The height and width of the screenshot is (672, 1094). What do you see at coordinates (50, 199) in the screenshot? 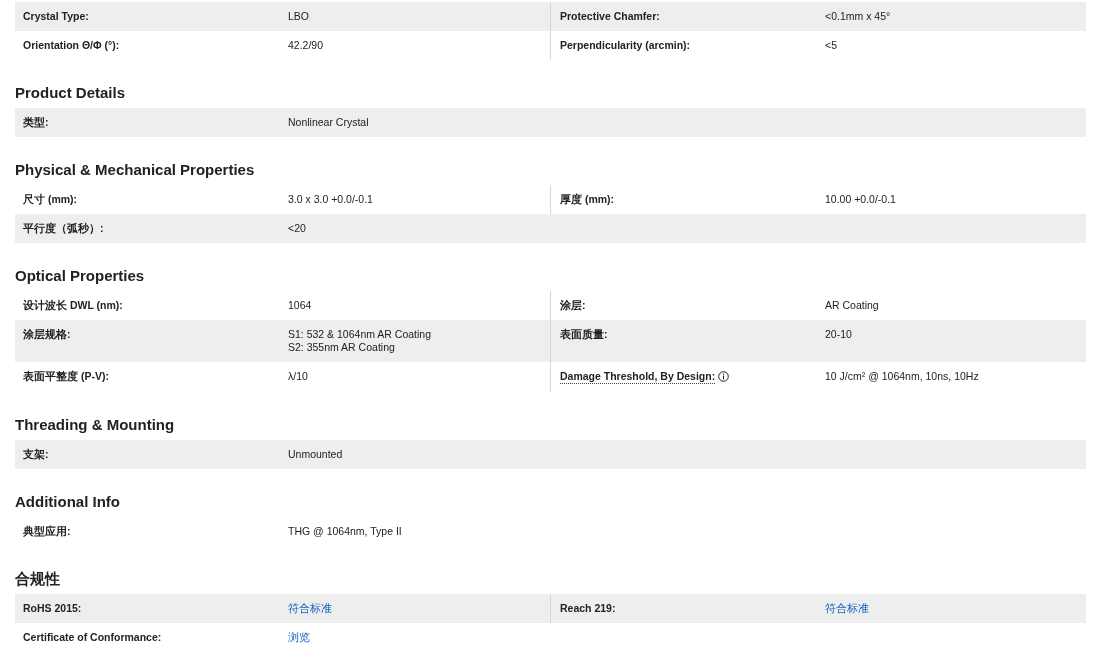
I see `field-label: 尺寸 (mm):` at bounding box center [50, 199].